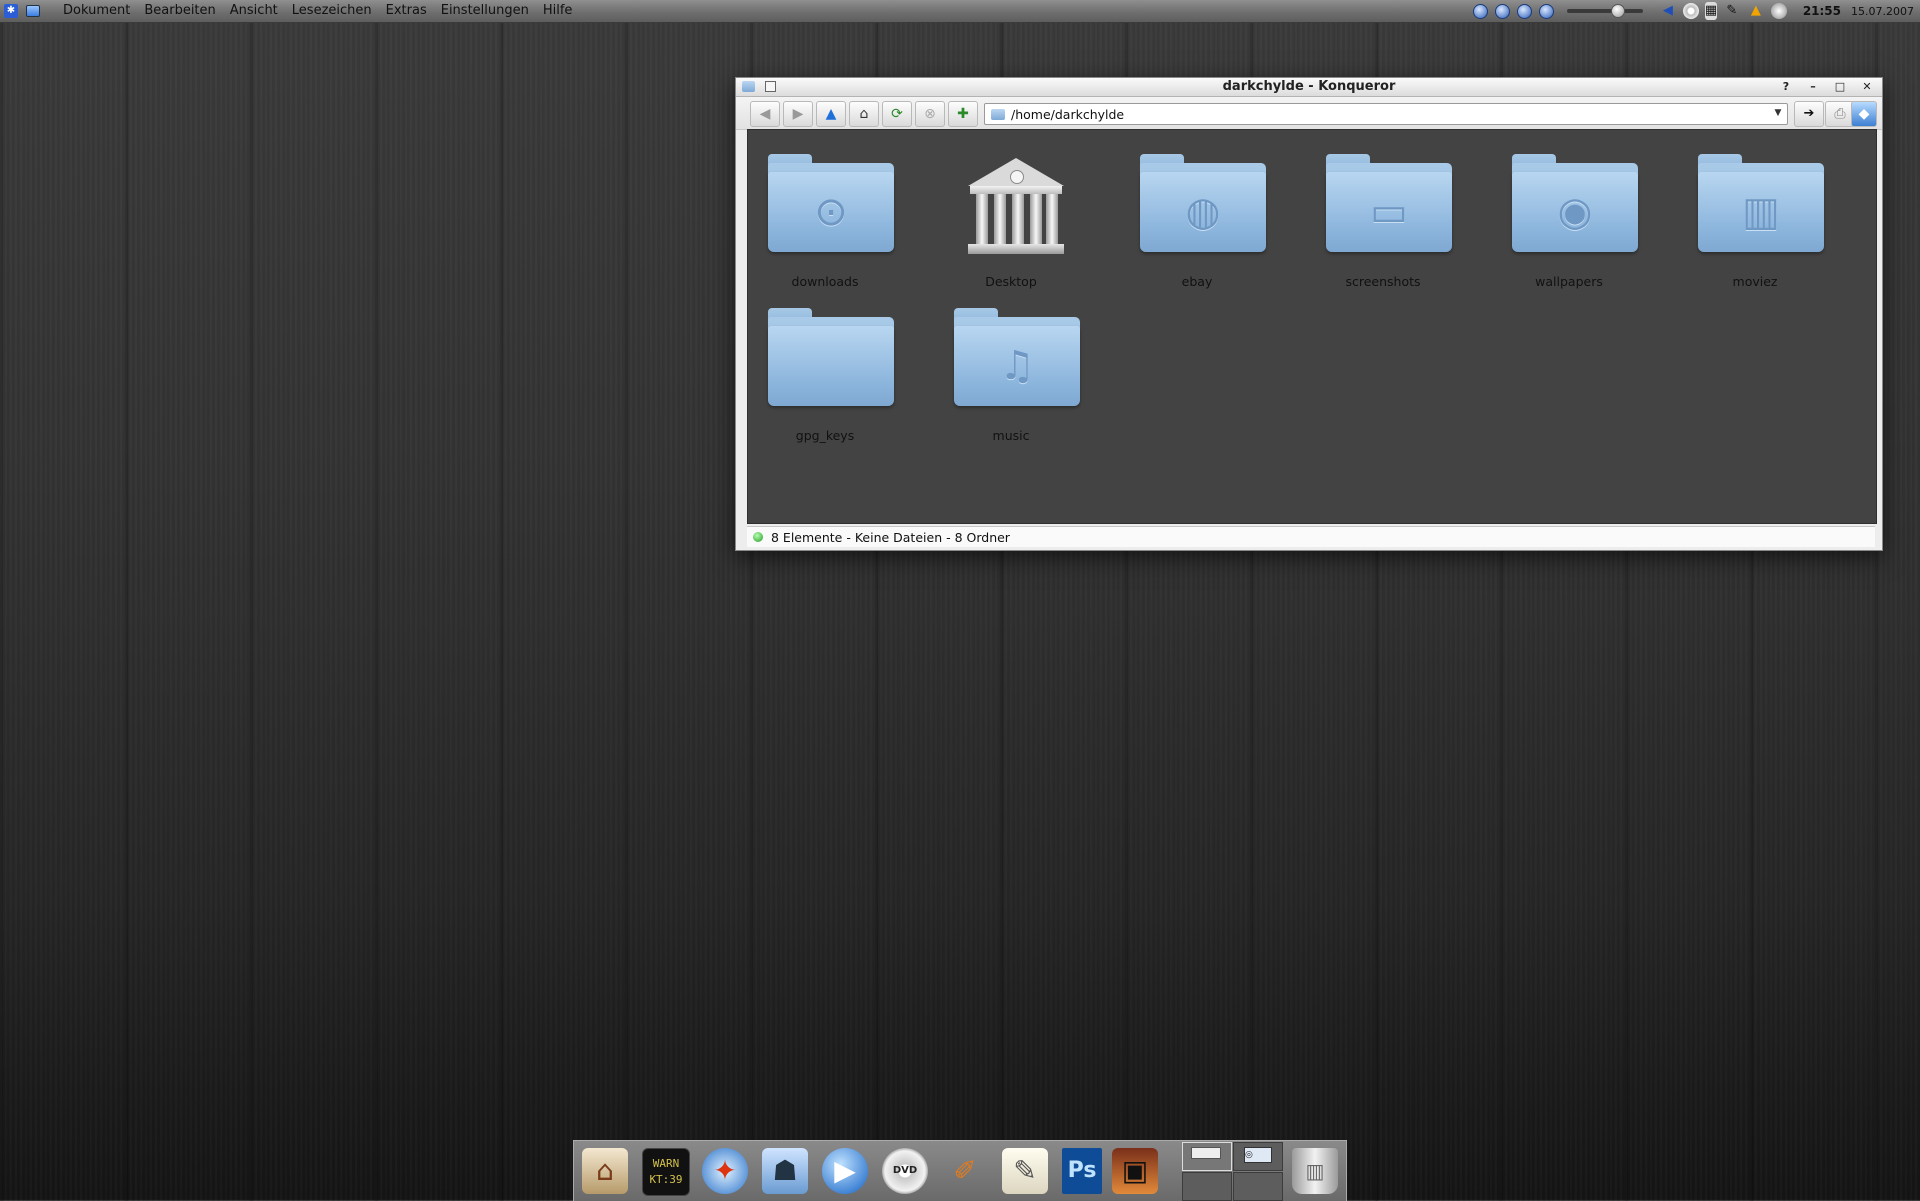  What do you see at coordinates (758, 537) in the screenshot?
I see `status-indicator-icon` at bounding box center [758, 537].